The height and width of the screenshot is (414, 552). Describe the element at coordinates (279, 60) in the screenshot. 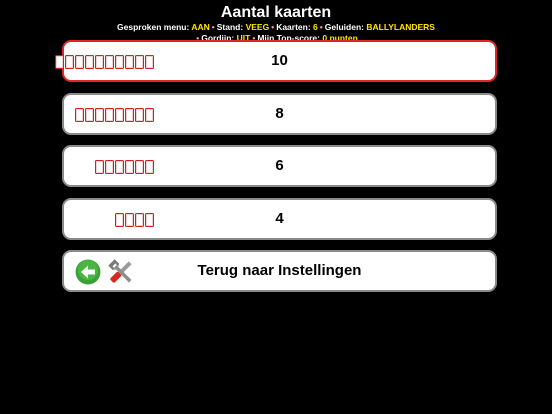

I see `option-value: 10` at that location.